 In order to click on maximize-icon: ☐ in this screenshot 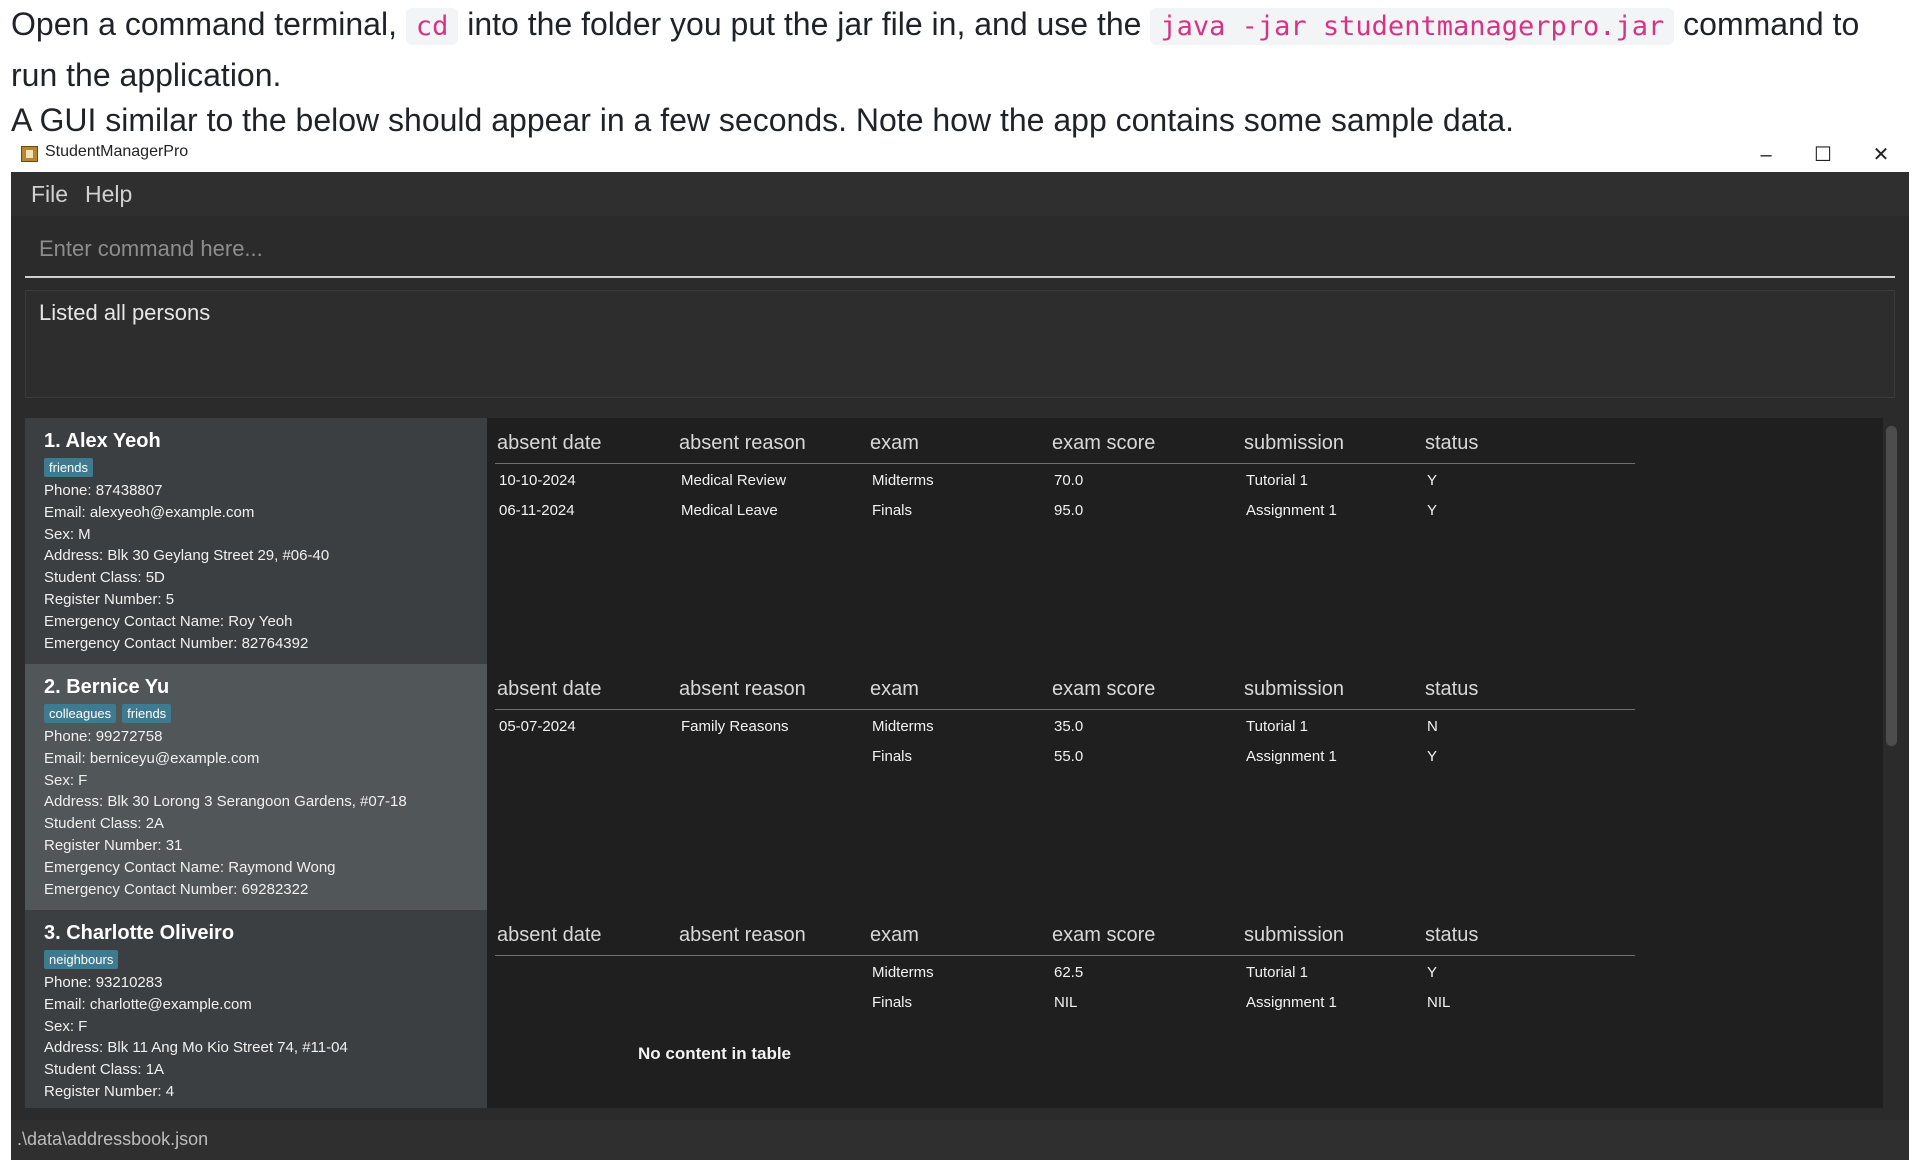, I will do `click(1823, 155)`.